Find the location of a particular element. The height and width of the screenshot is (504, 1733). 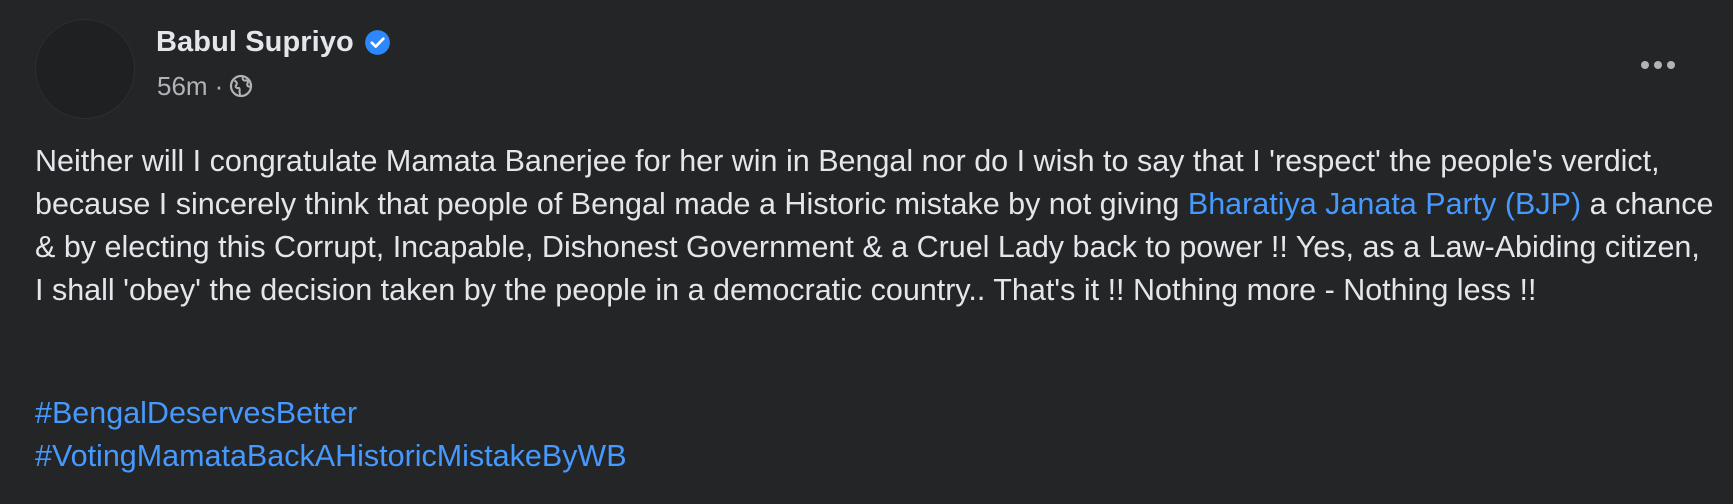

more-options-icon is located at coordinates (1658, 65).